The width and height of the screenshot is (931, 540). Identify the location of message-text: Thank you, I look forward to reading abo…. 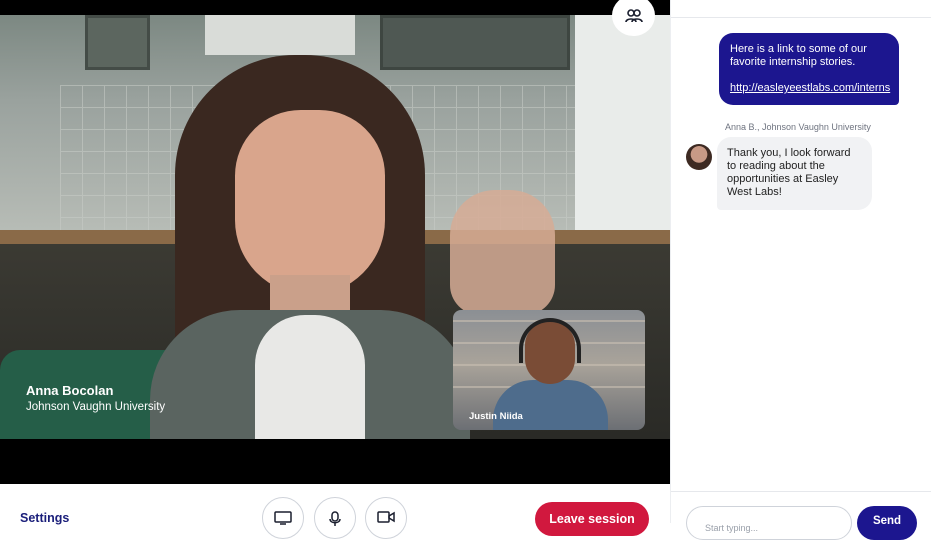
(789, 172).